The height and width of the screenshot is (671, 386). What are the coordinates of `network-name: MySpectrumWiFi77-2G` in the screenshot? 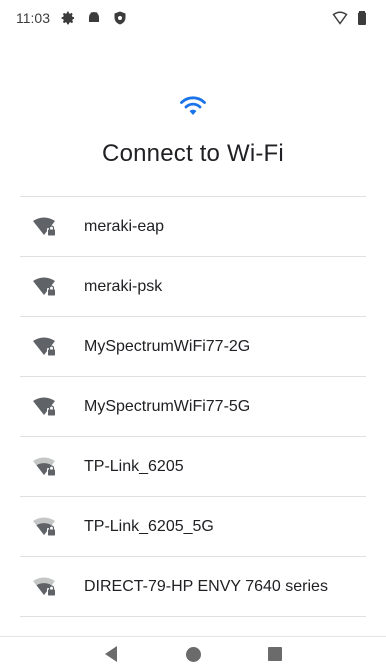 It's located at (167, 346).